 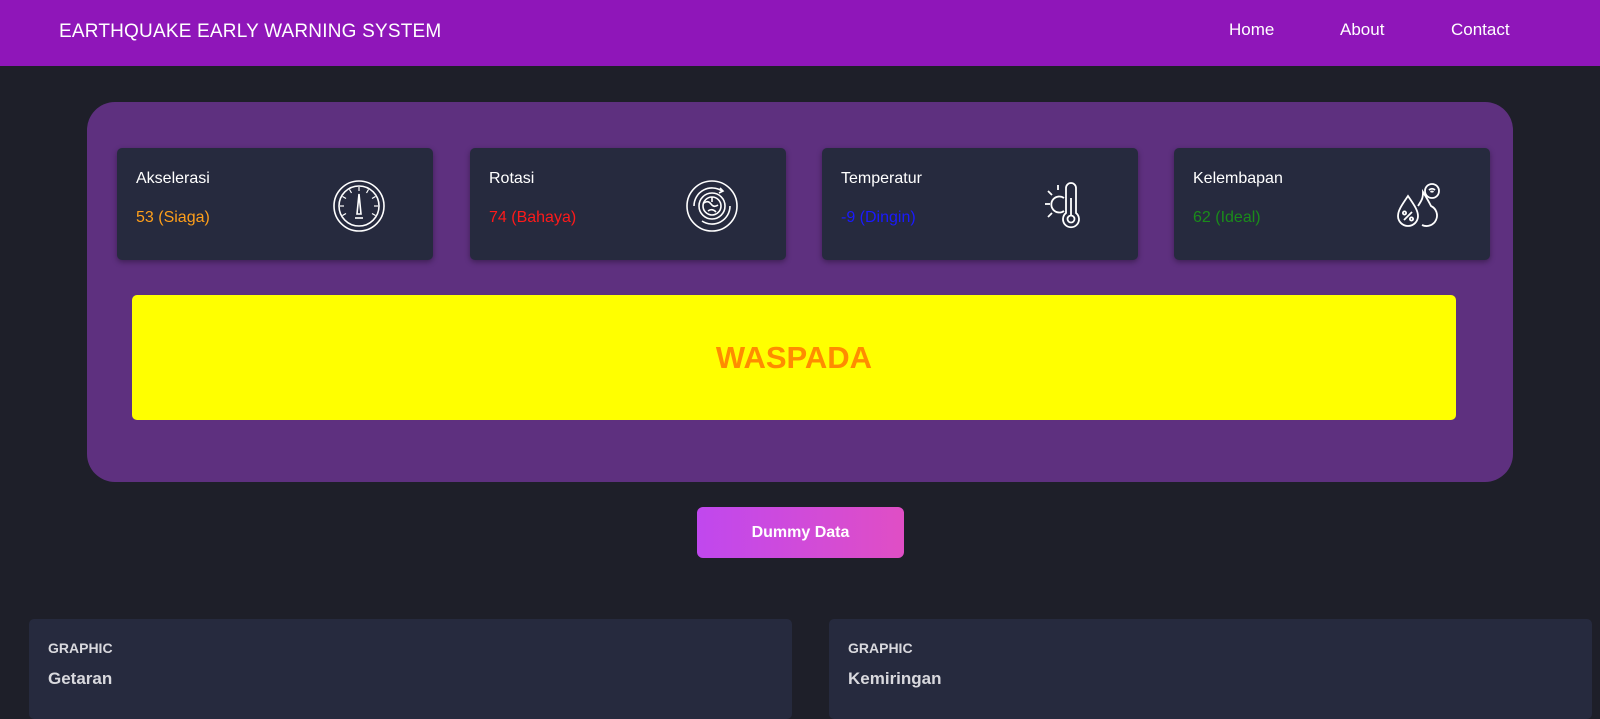 I want to click on nav-home-link: Home, so click(x=1251, y=30).